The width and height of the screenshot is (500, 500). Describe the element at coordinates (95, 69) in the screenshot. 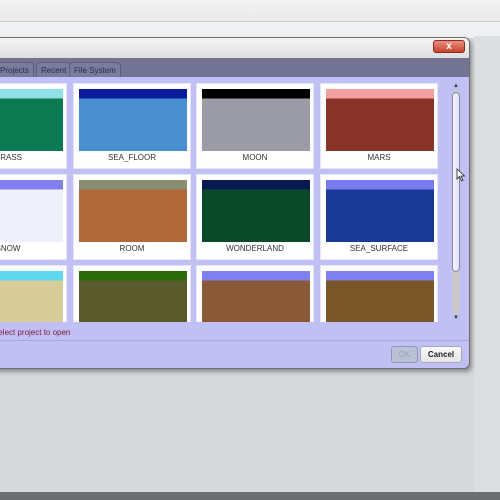

I see `tab-file-system: File System` at that location.